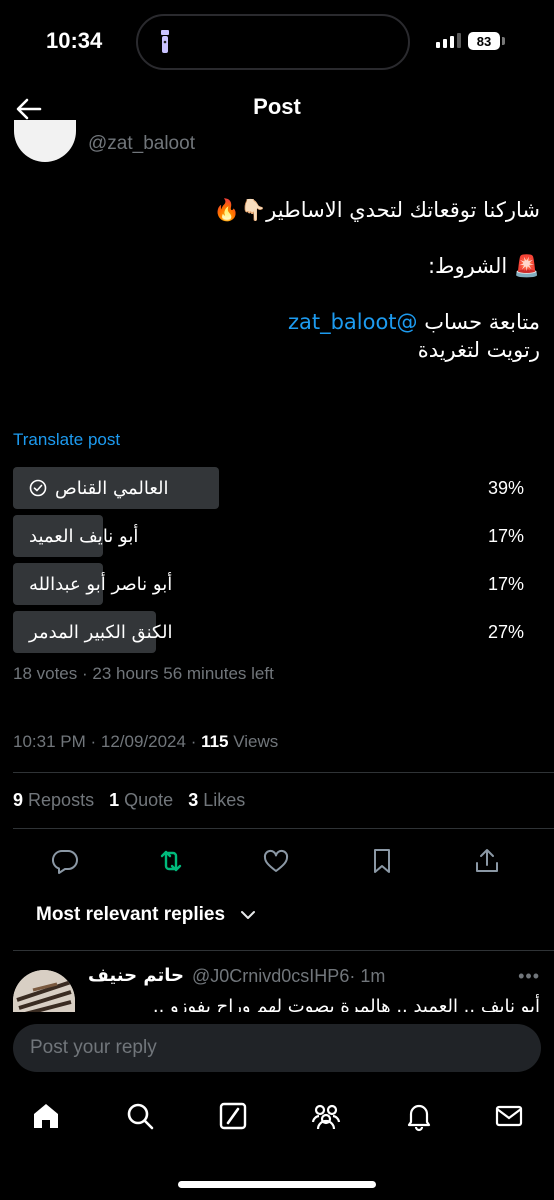 Image resolution: width=554 pixels, height=1200 pixels. I want to click on reply-avatar, so click(44, 993).